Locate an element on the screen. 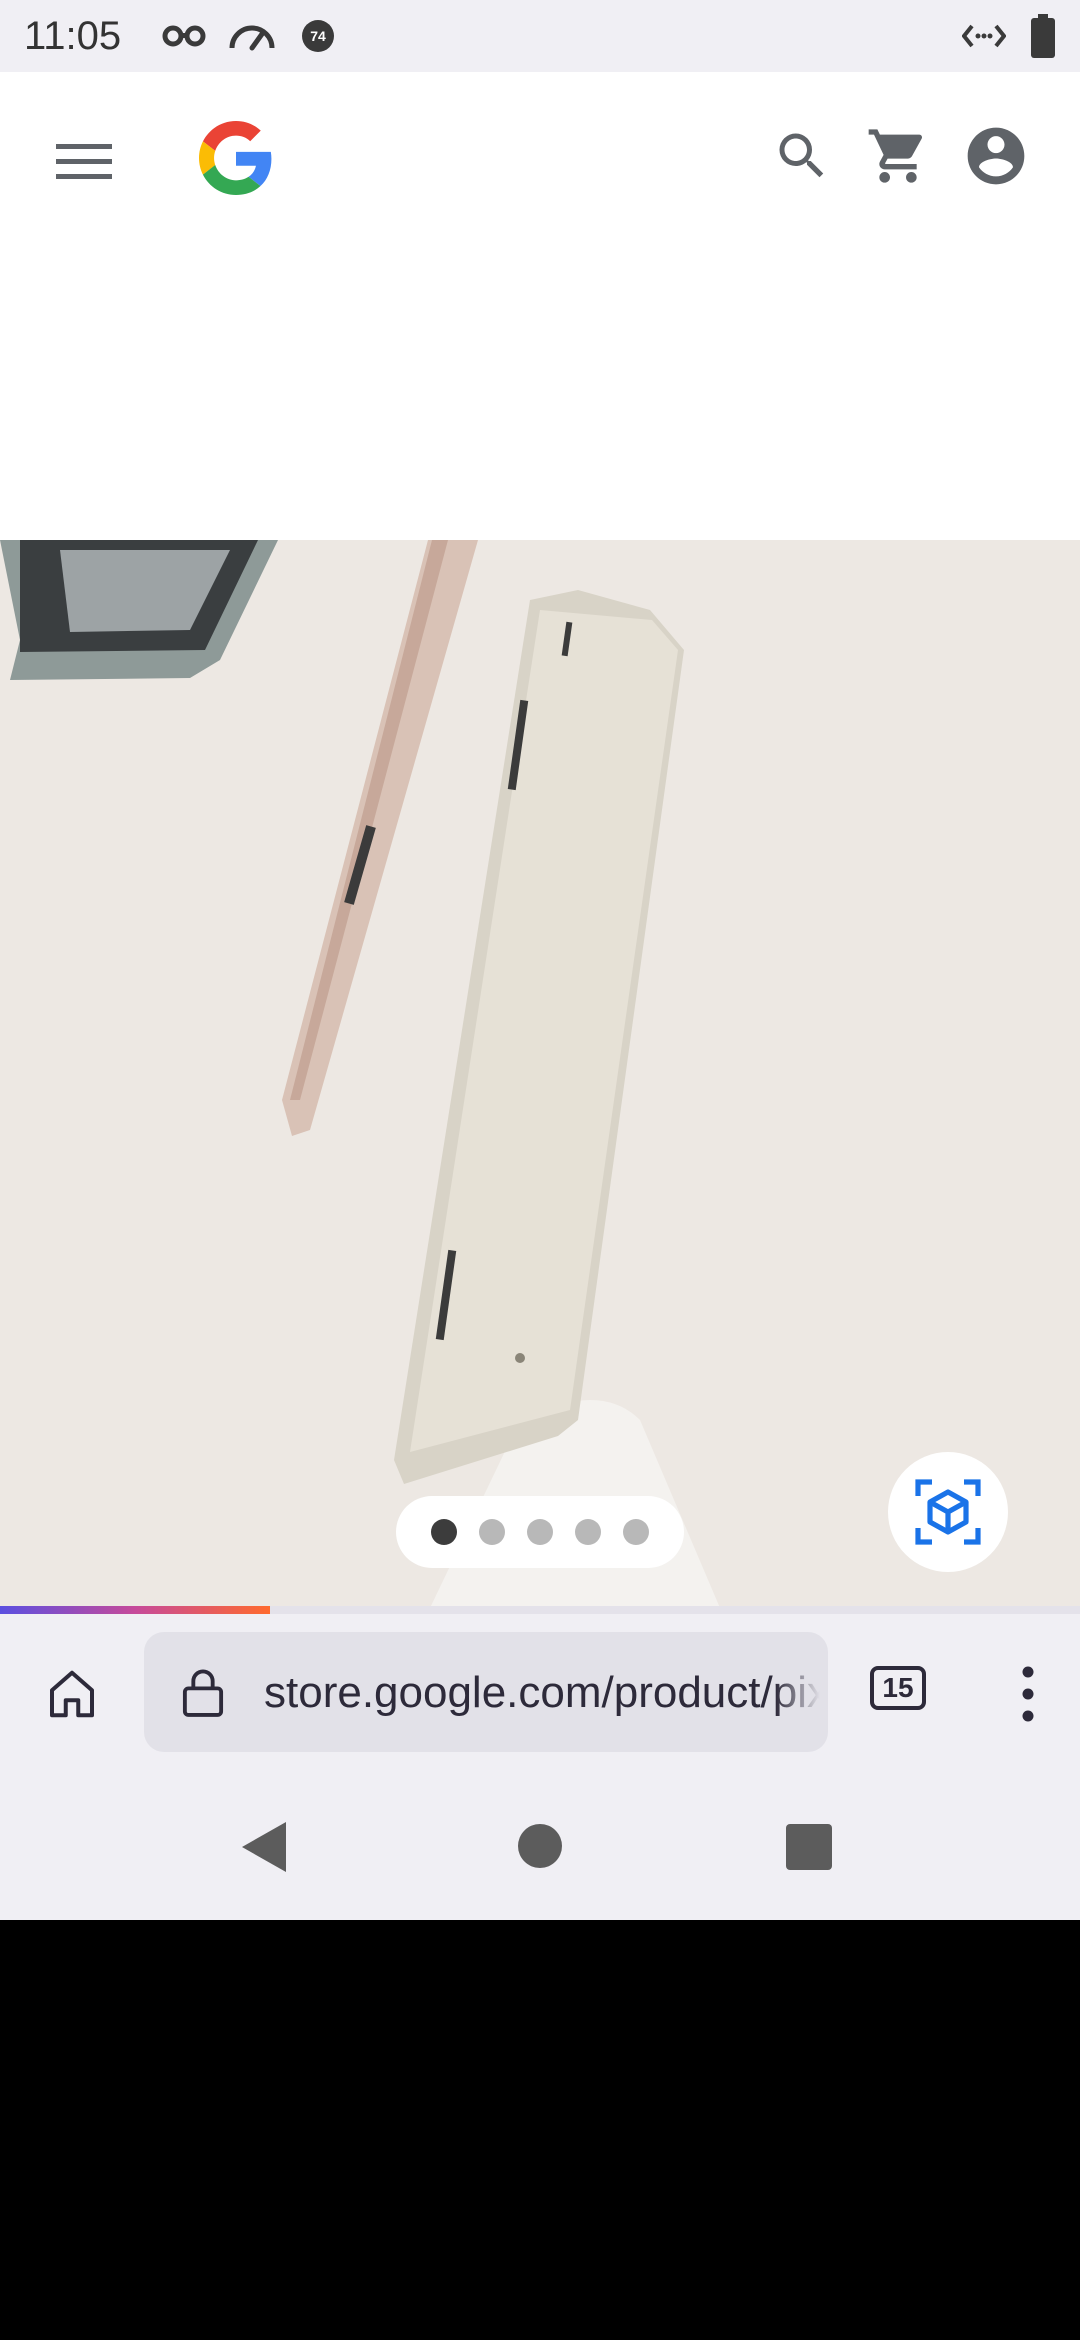 This screenshot has width=1080, height=2340. cart-icon is located at coordinates (895, 156).